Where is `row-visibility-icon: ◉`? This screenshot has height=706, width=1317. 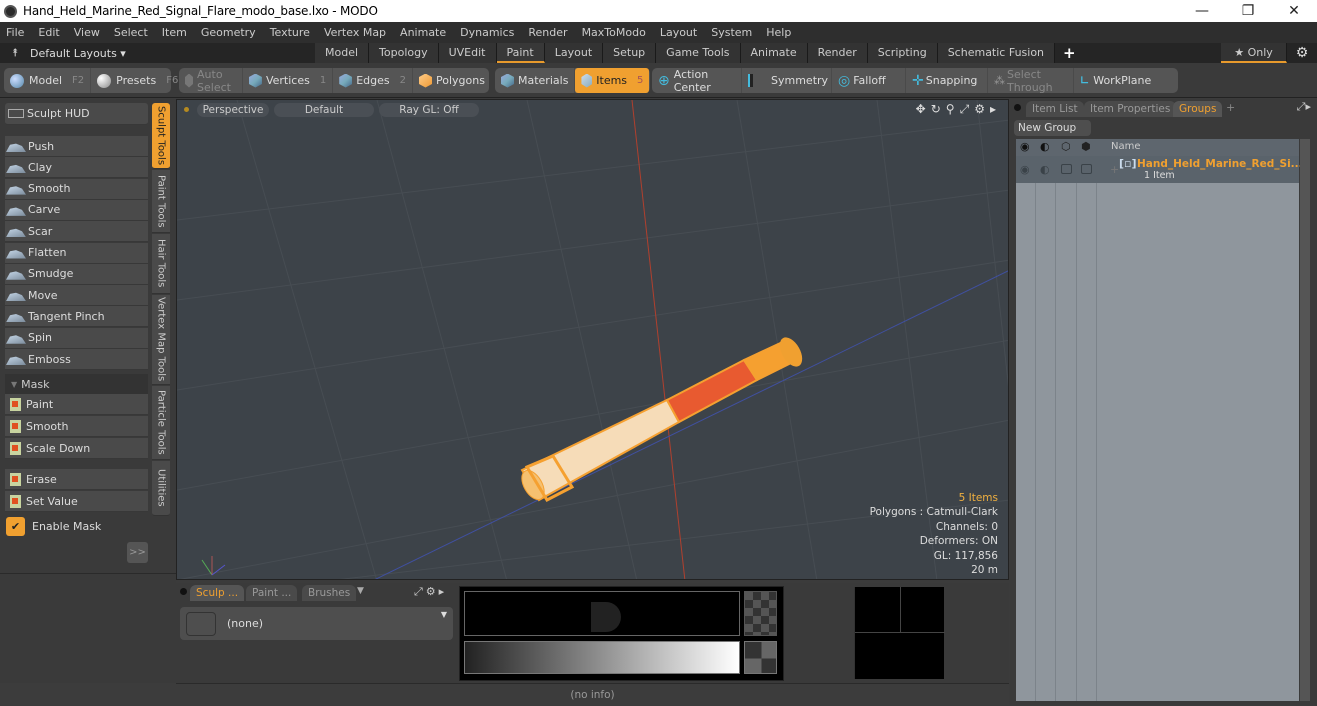
row-visibility-icon: ◉ is located at coordinates (1025, 169).